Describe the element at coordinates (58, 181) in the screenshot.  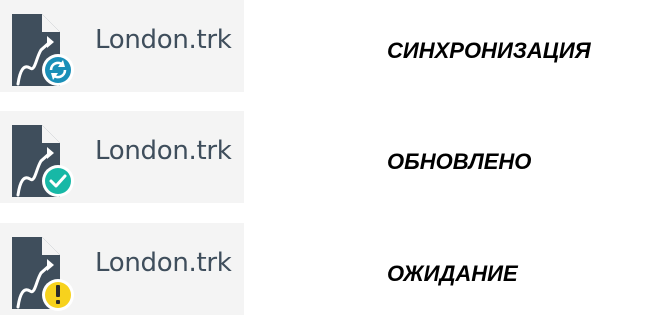
I see `check-icon` at that location.